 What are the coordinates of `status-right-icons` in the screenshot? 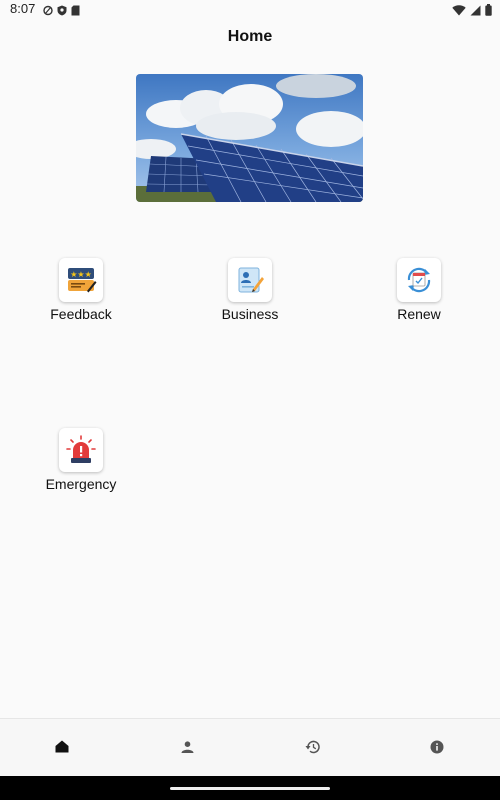 It's located at (472, 12).